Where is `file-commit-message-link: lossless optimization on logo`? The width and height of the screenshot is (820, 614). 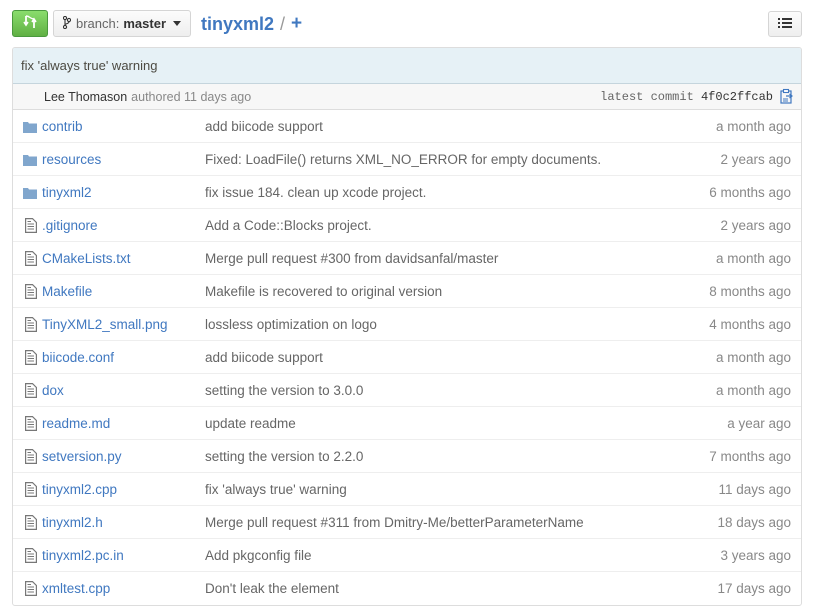 file-commit-message-link: lossless optimization on logo is located at coordinates (291, 324).